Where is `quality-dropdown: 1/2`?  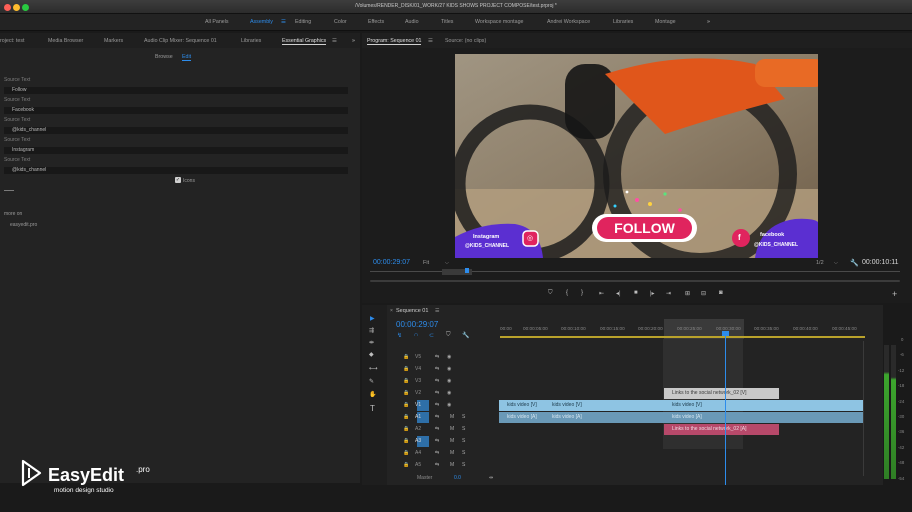
quality-dropdown: 1/2 is located at coordinates (820, 263).